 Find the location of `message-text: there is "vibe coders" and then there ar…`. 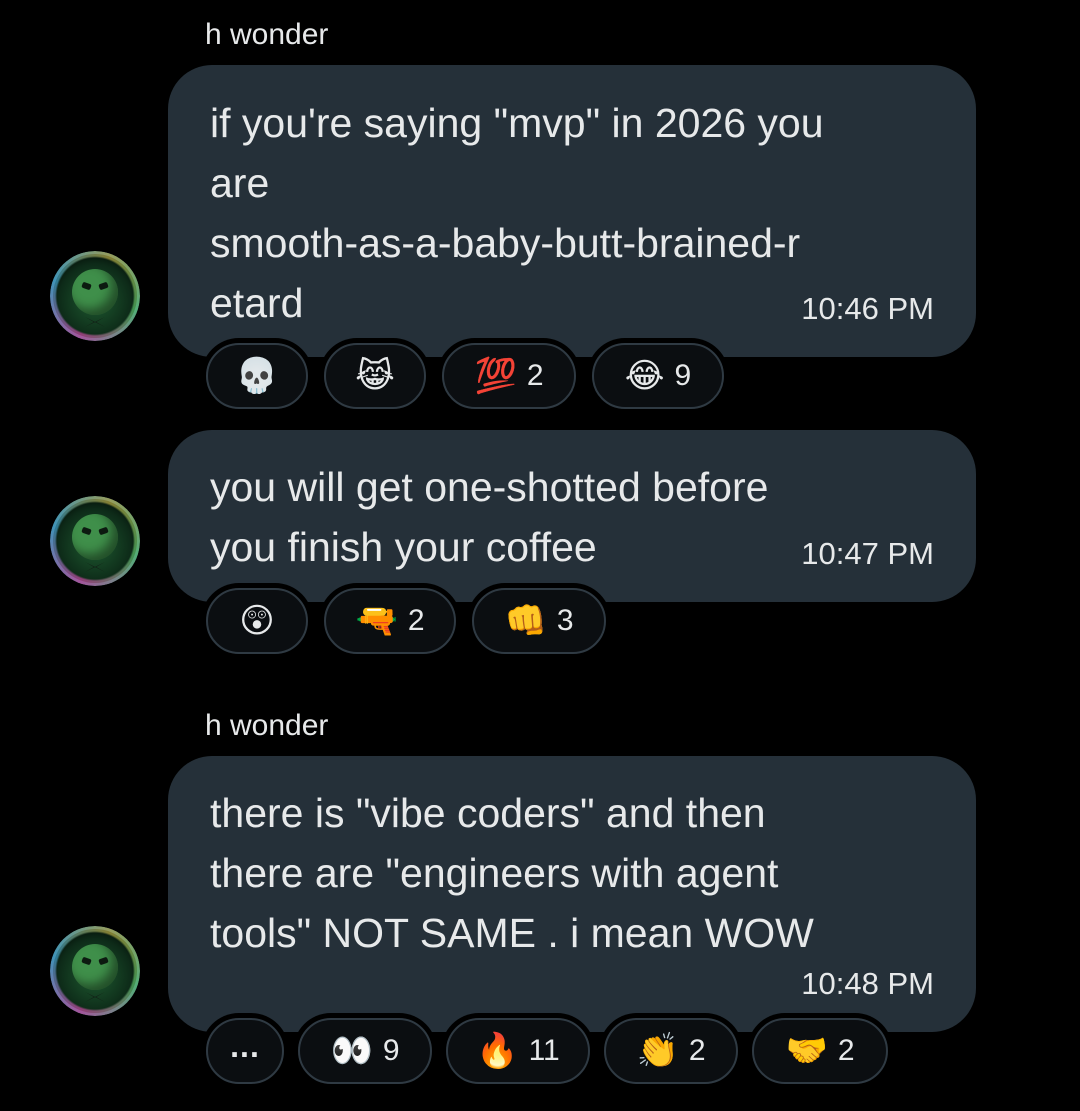

message-text: there is "vibe coders" and then there ar… is located at coordinates (512, 873).